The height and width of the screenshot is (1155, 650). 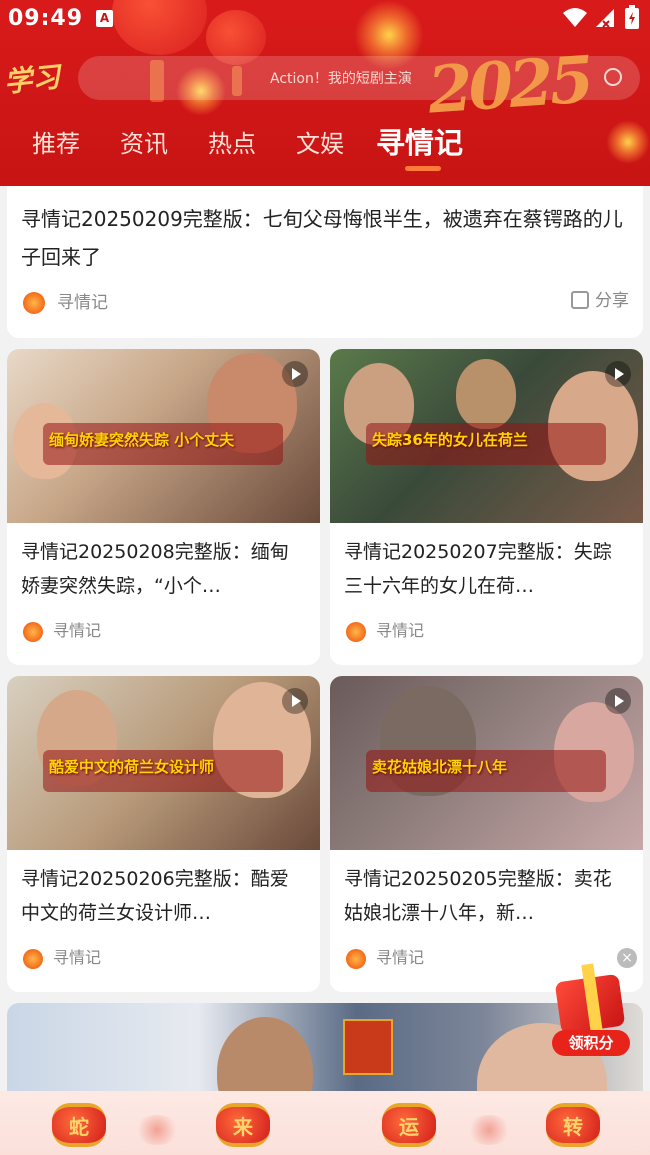 I want to click on signal-icon, so click(x=605, y=18).